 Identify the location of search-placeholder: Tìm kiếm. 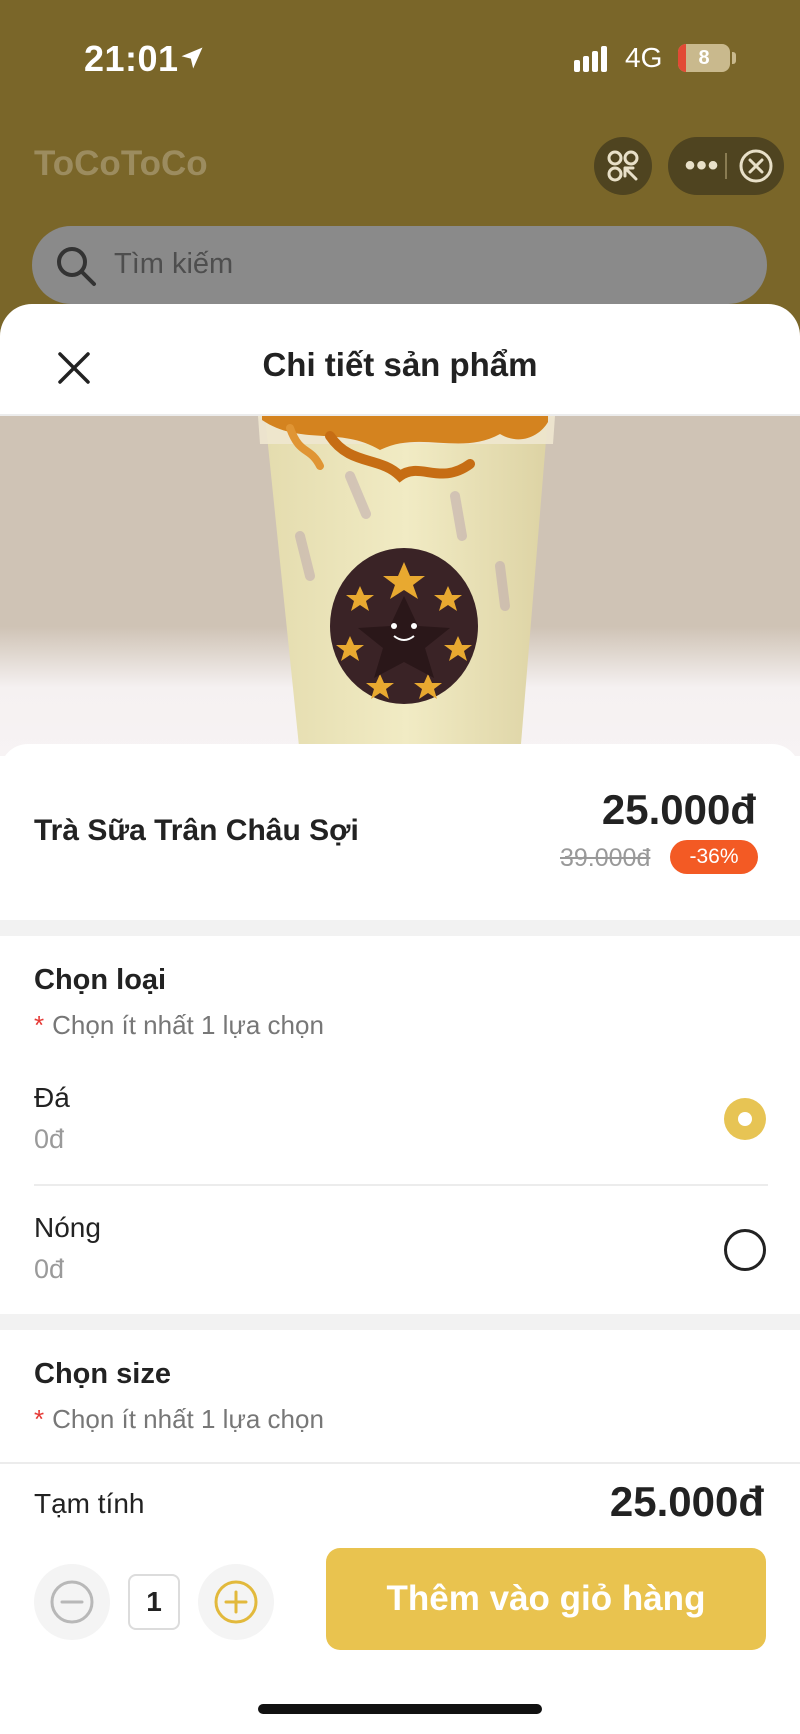
(174, 264).